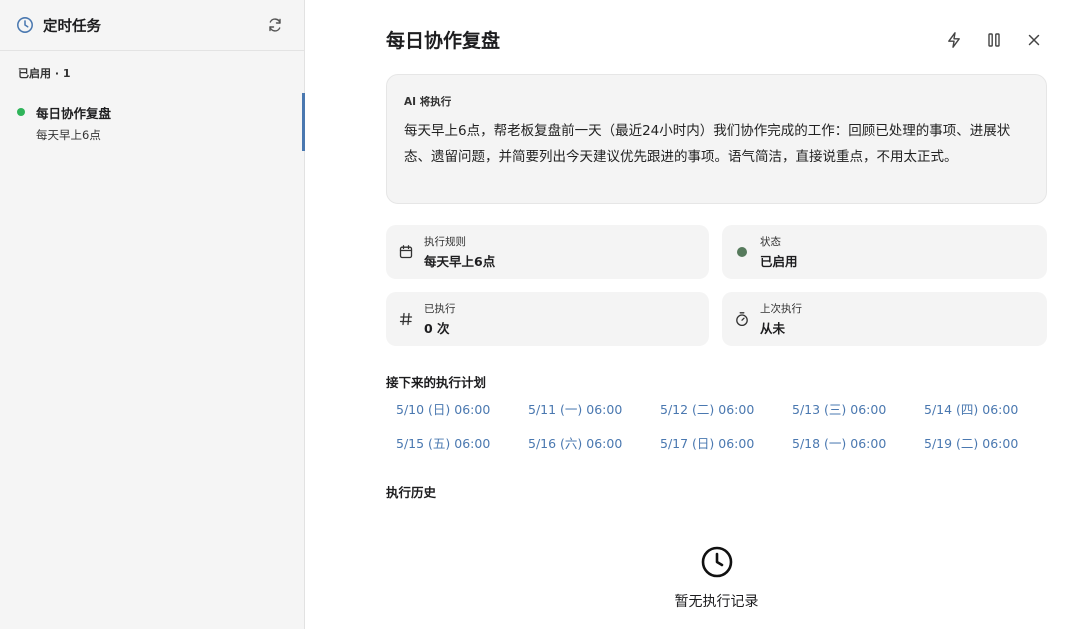 The width and height of the screenshot is (1080, 629). Describe the element at coordinates (452, 415) in the screenshot. I see `schedule-item: 5/10 (日) 06:00` at that location.